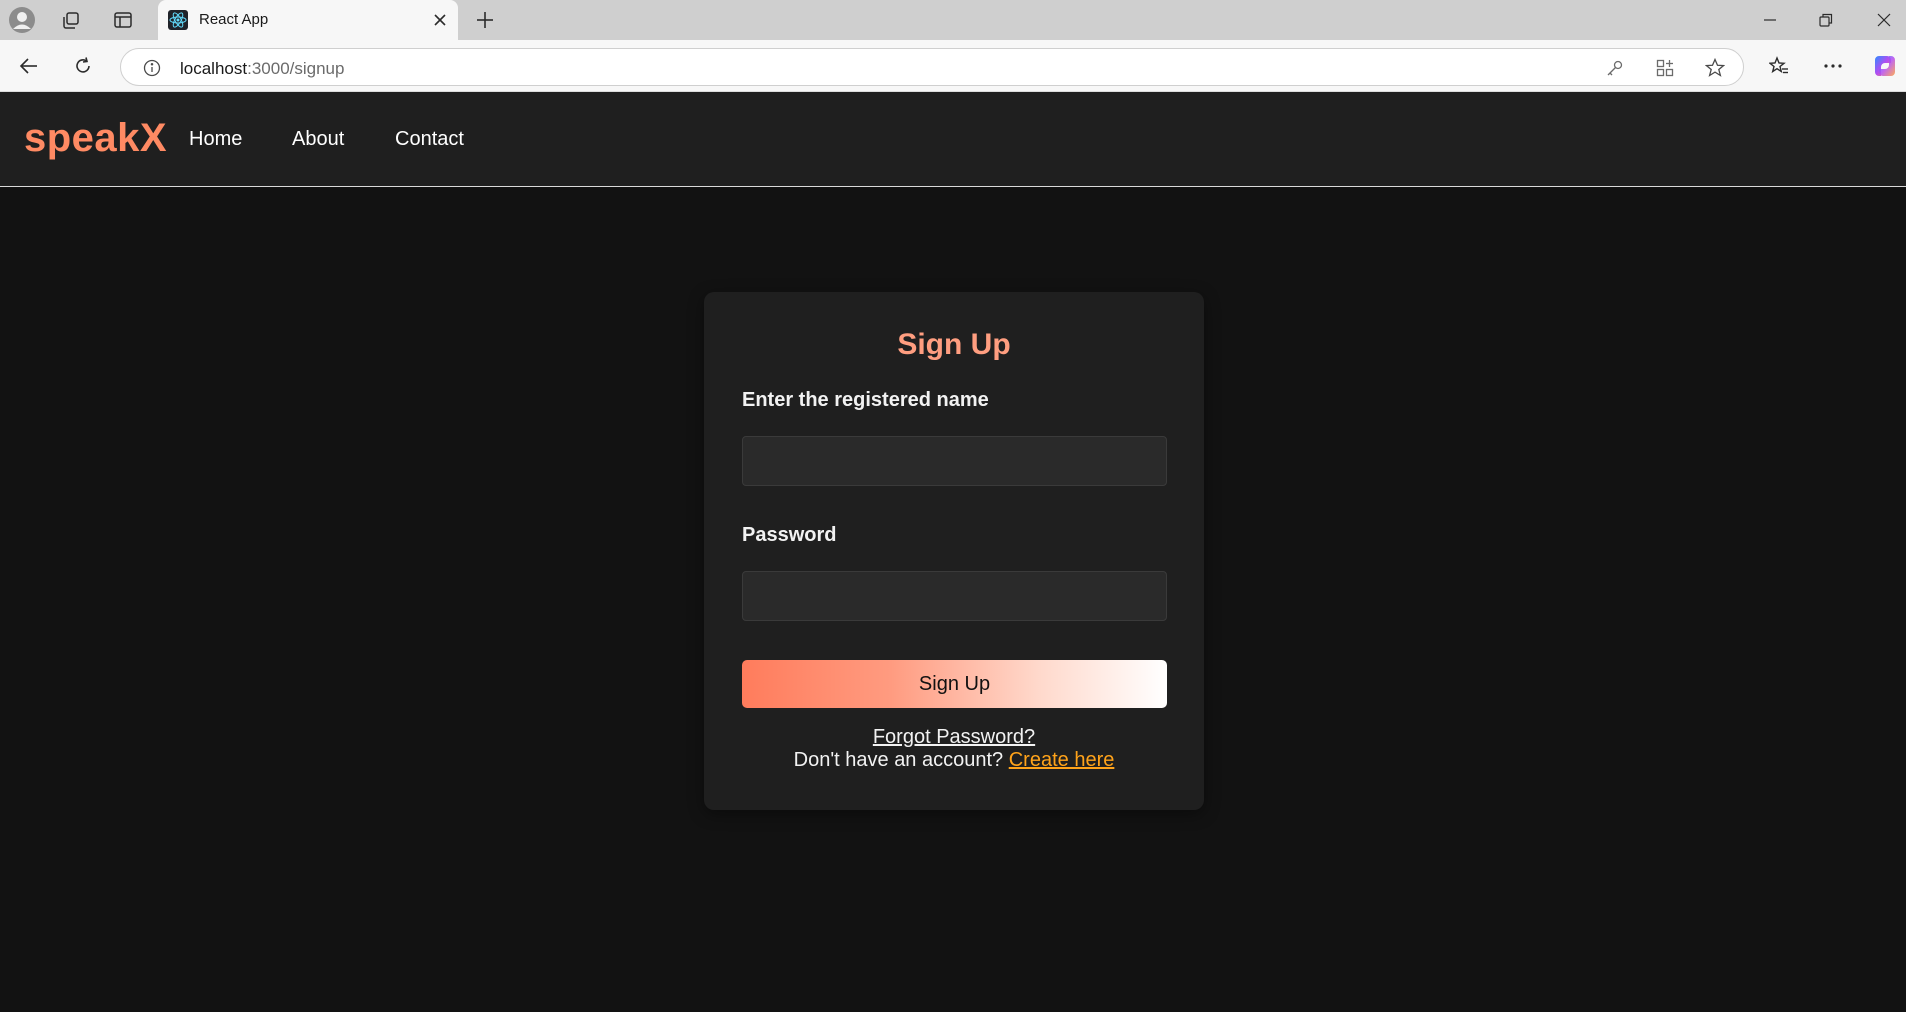 Image resolution: width=1906 pixels, height=1012 pixels. Describe the element at coordinates (1885, 66) in the screenshot. I see `copilot-icon` at that location.